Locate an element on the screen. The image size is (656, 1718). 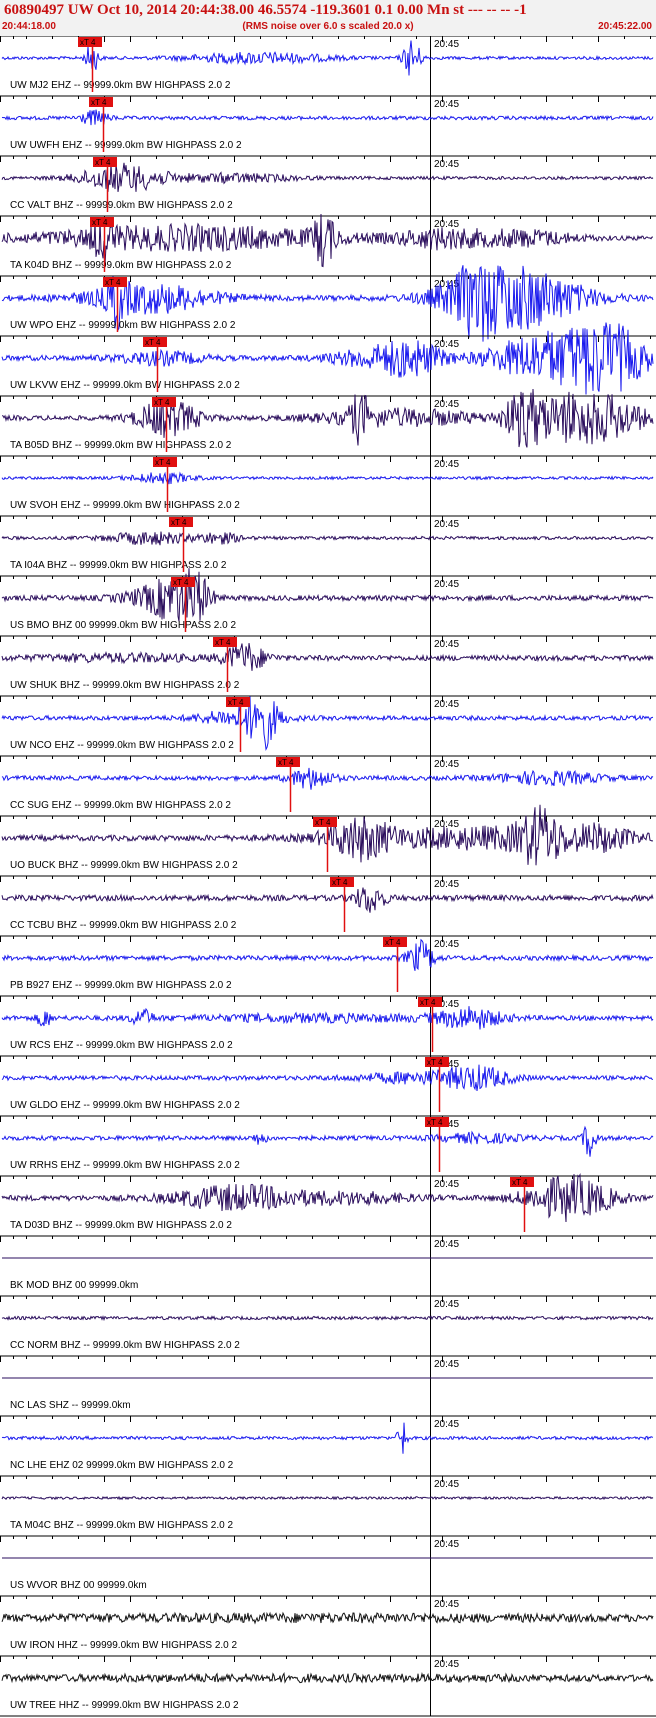
rms-note: (RMS noise over 6.0 s scaled 20.0 x) is located at coordinates (328, 26).